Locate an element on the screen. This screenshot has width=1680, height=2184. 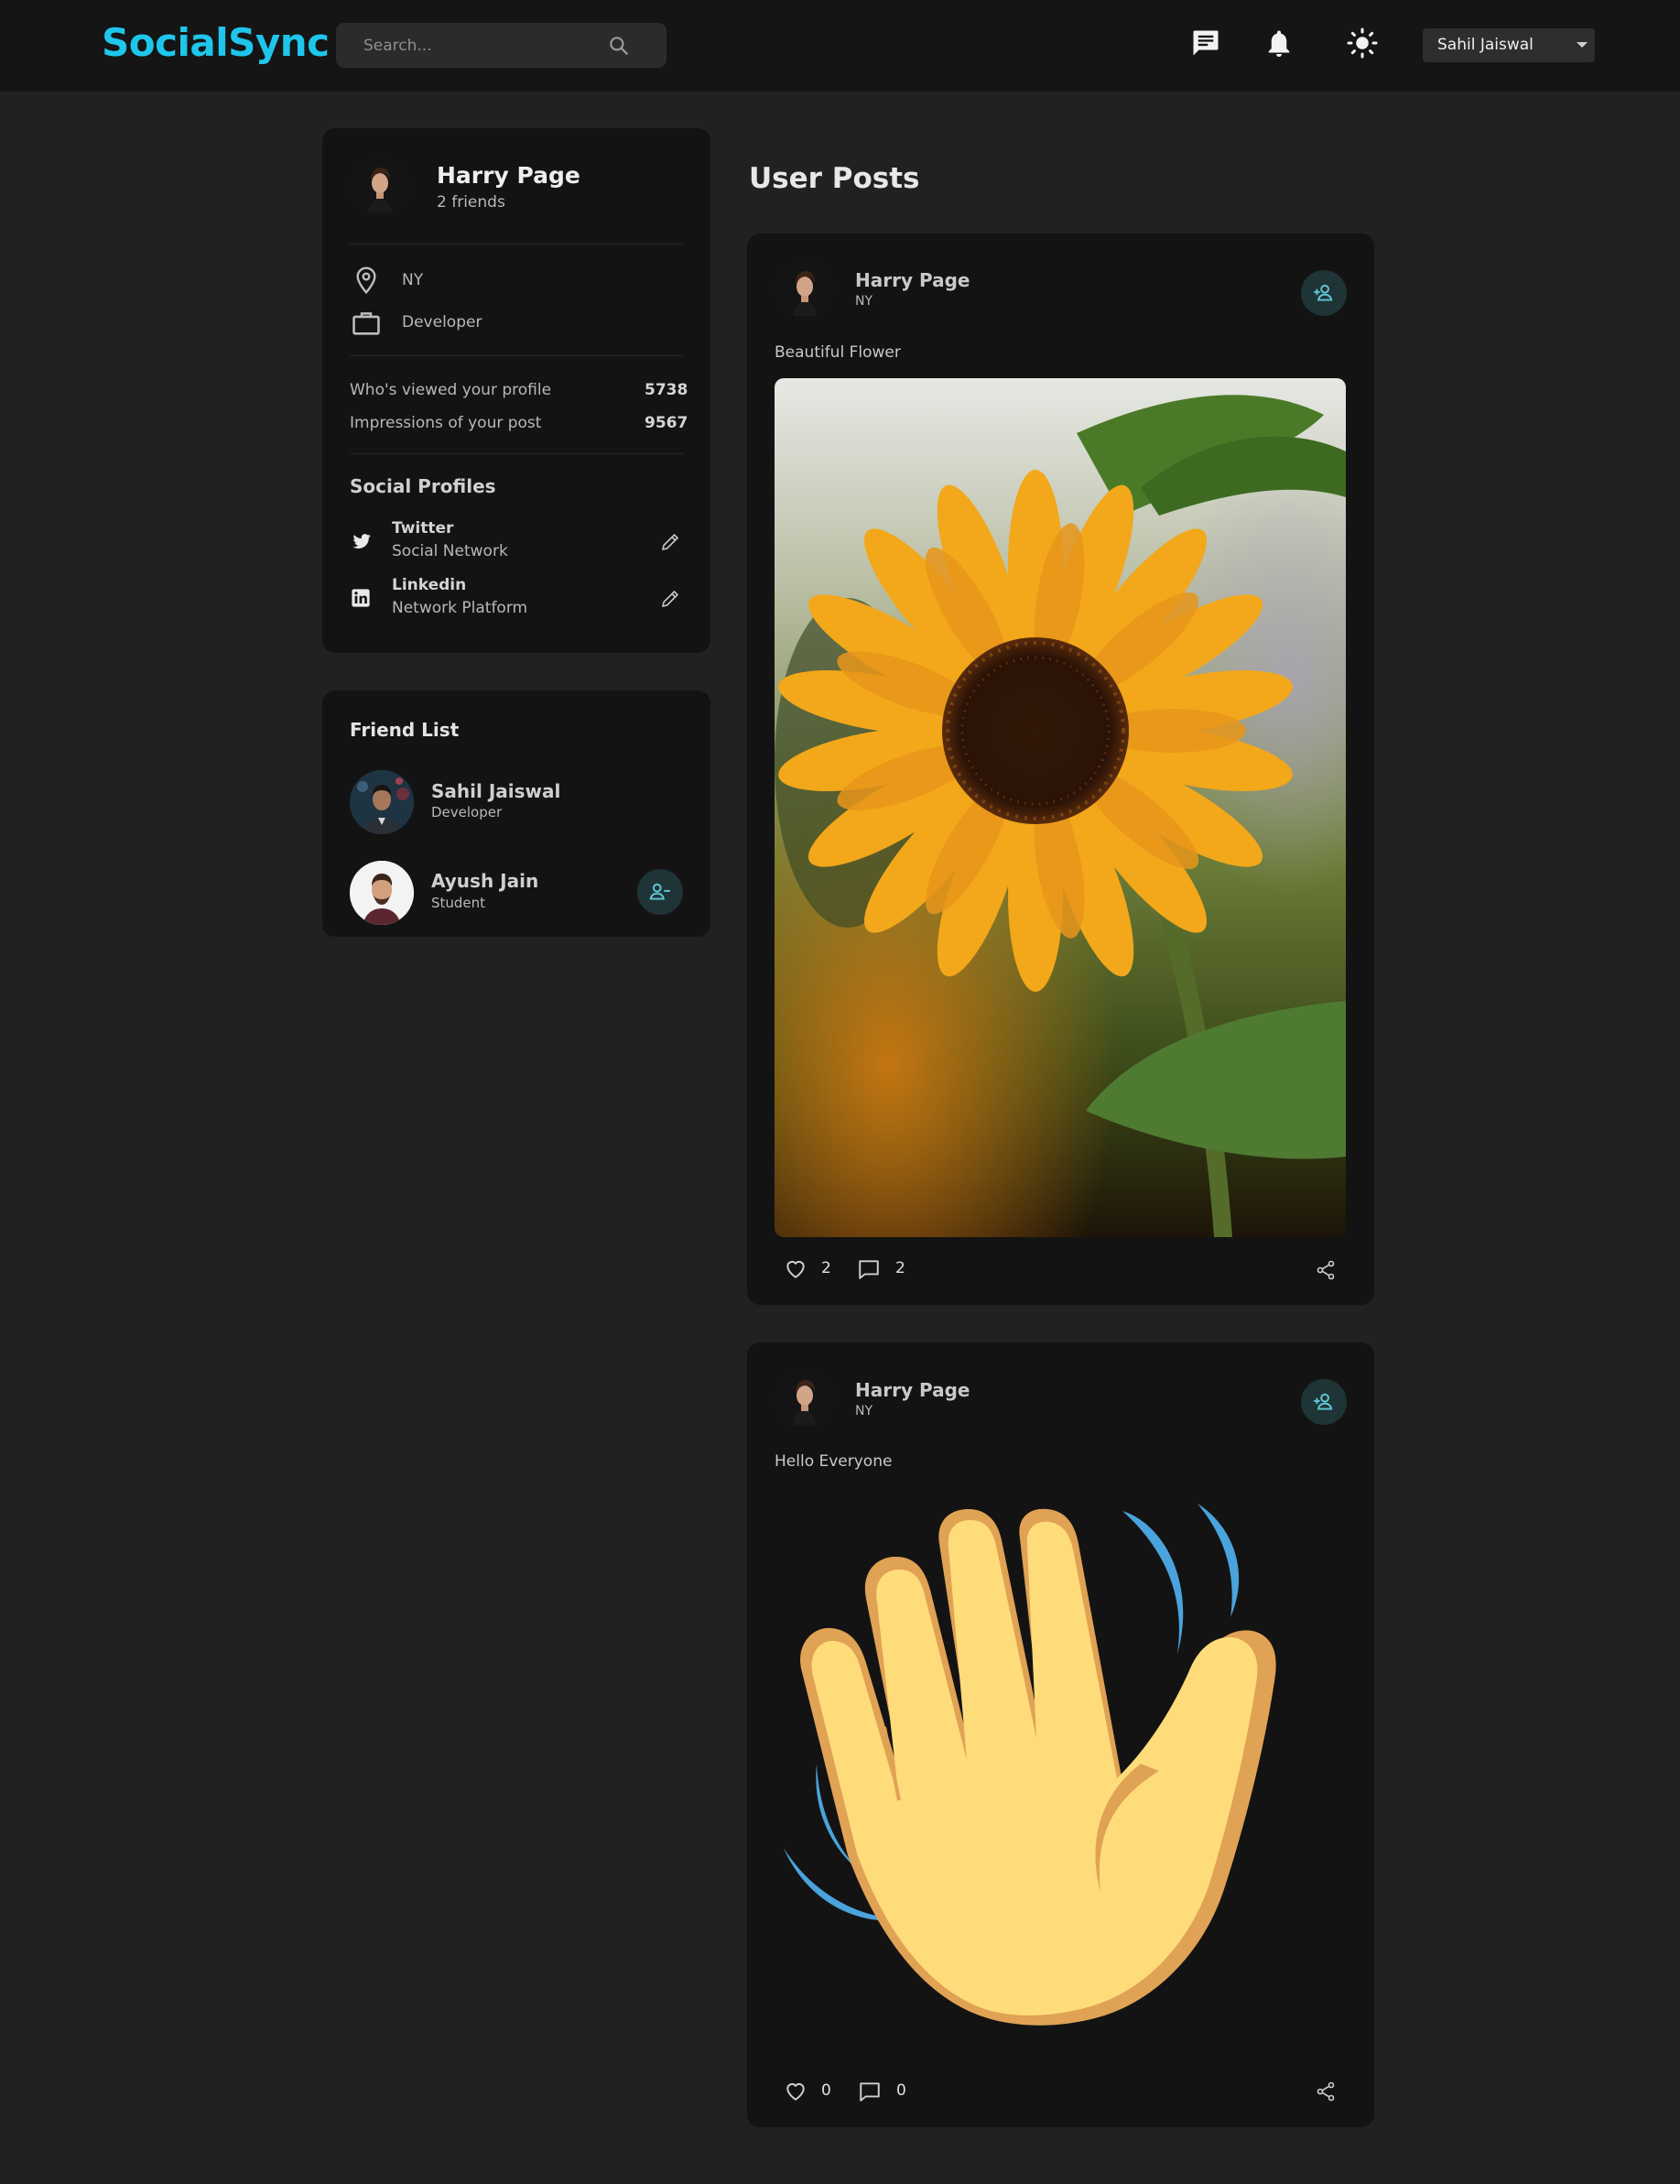
search-box is located at coordinates (501, 45).